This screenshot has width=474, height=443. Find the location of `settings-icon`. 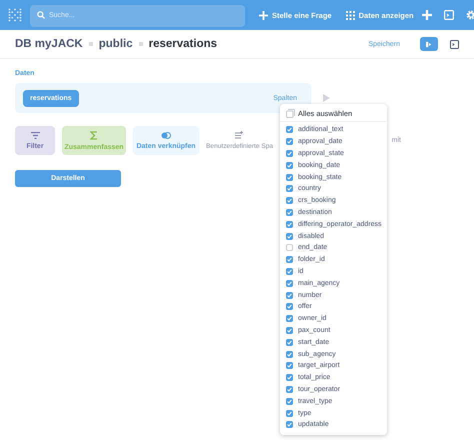

settings-icon is located at coordinates (470, 15).